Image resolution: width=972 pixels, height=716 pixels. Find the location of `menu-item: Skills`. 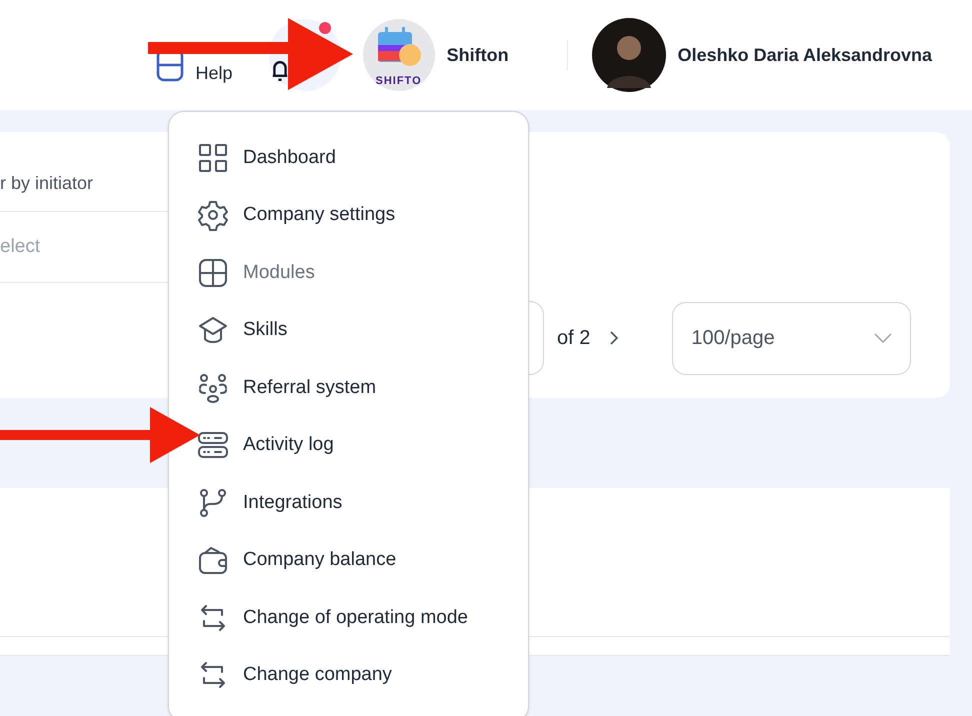

menu-item: Skills is located at coordinates (348, 330).